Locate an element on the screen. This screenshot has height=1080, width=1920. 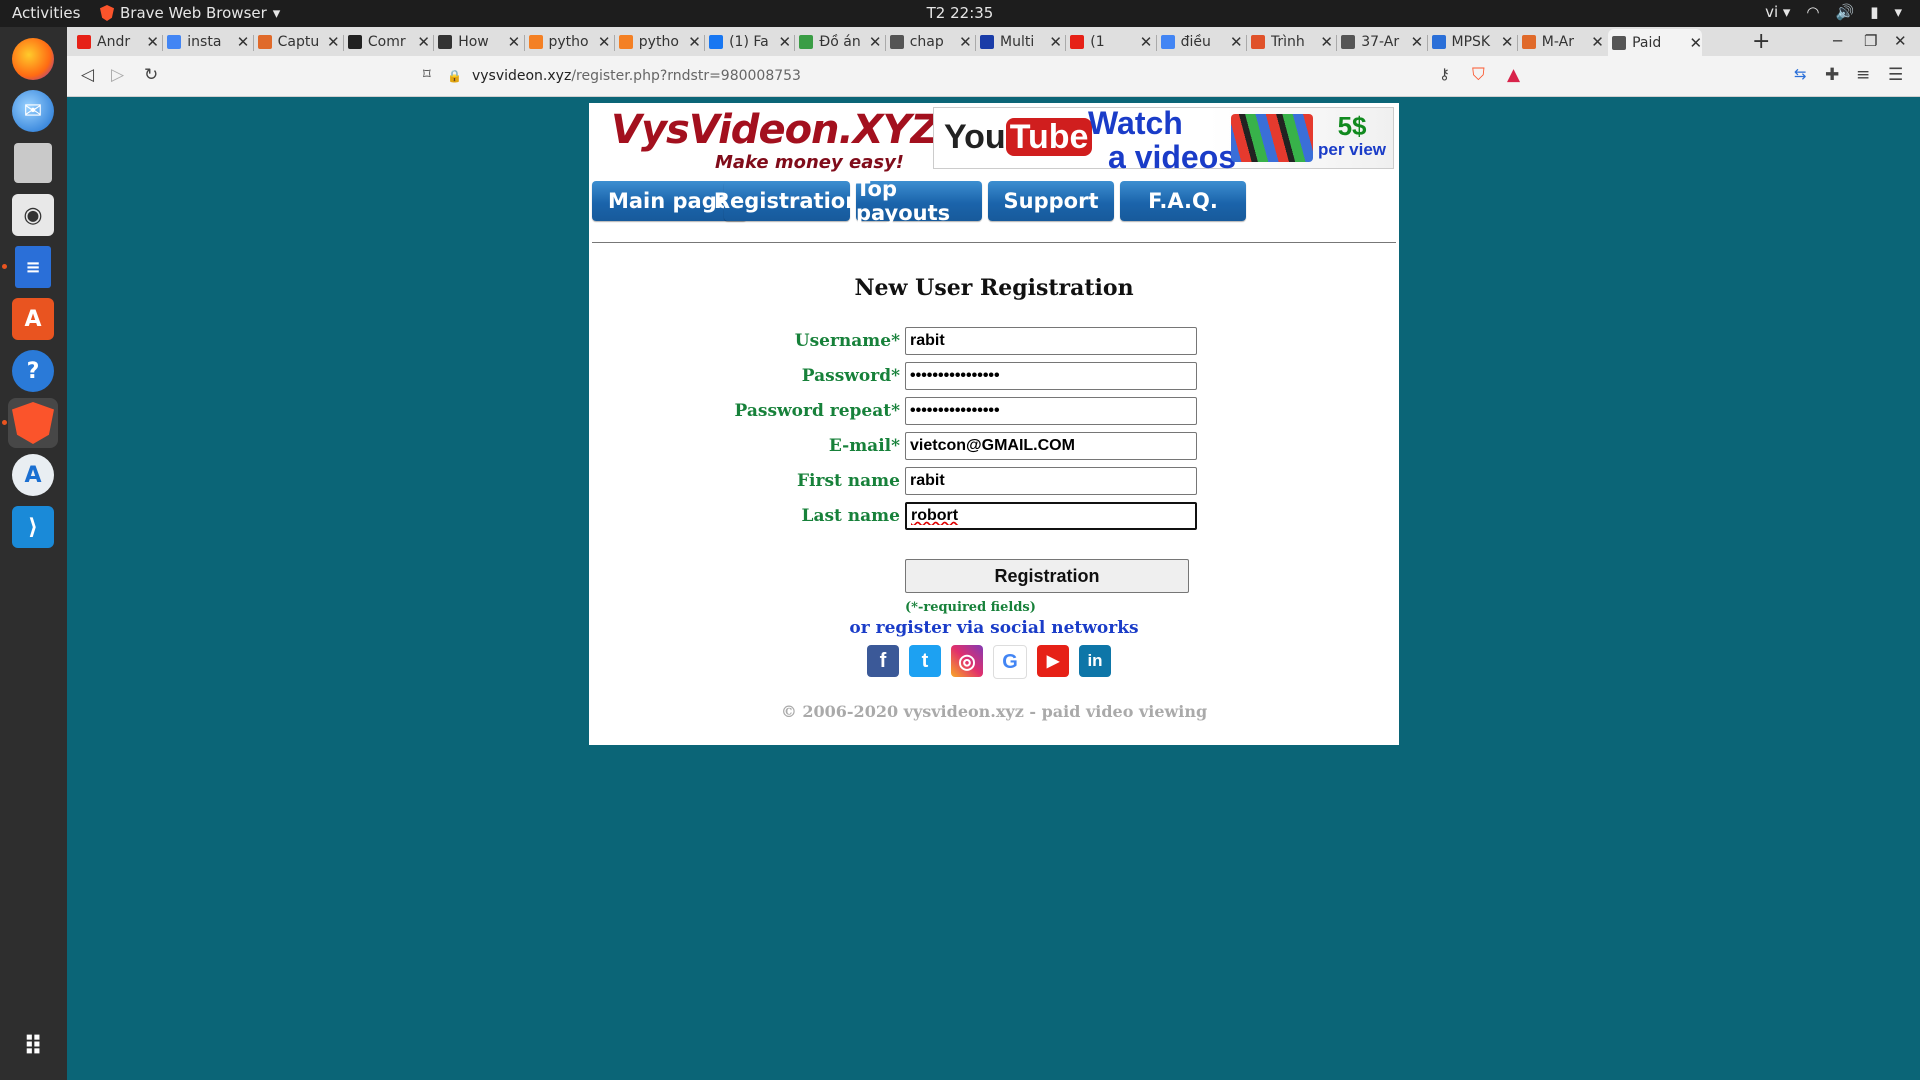
reload-button: ↻ is located at coordinates (151, 75).